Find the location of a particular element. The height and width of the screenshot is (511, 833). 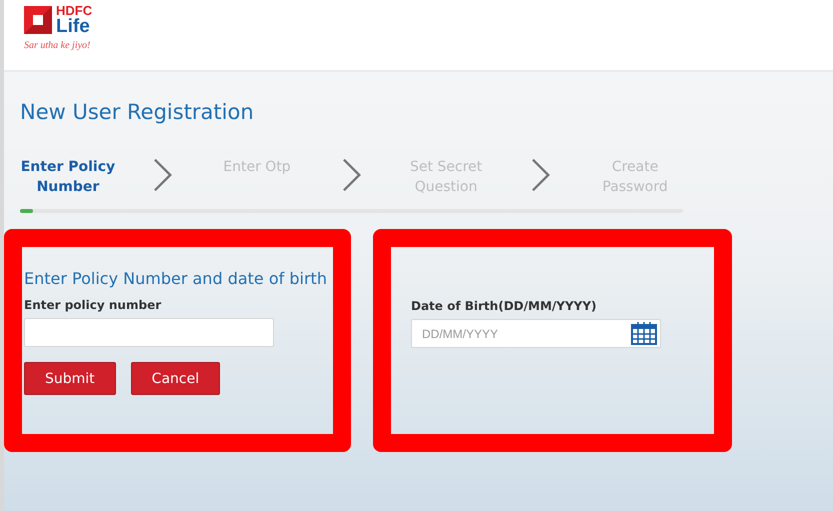

calendar-icon is located at coordinates (644, 333).